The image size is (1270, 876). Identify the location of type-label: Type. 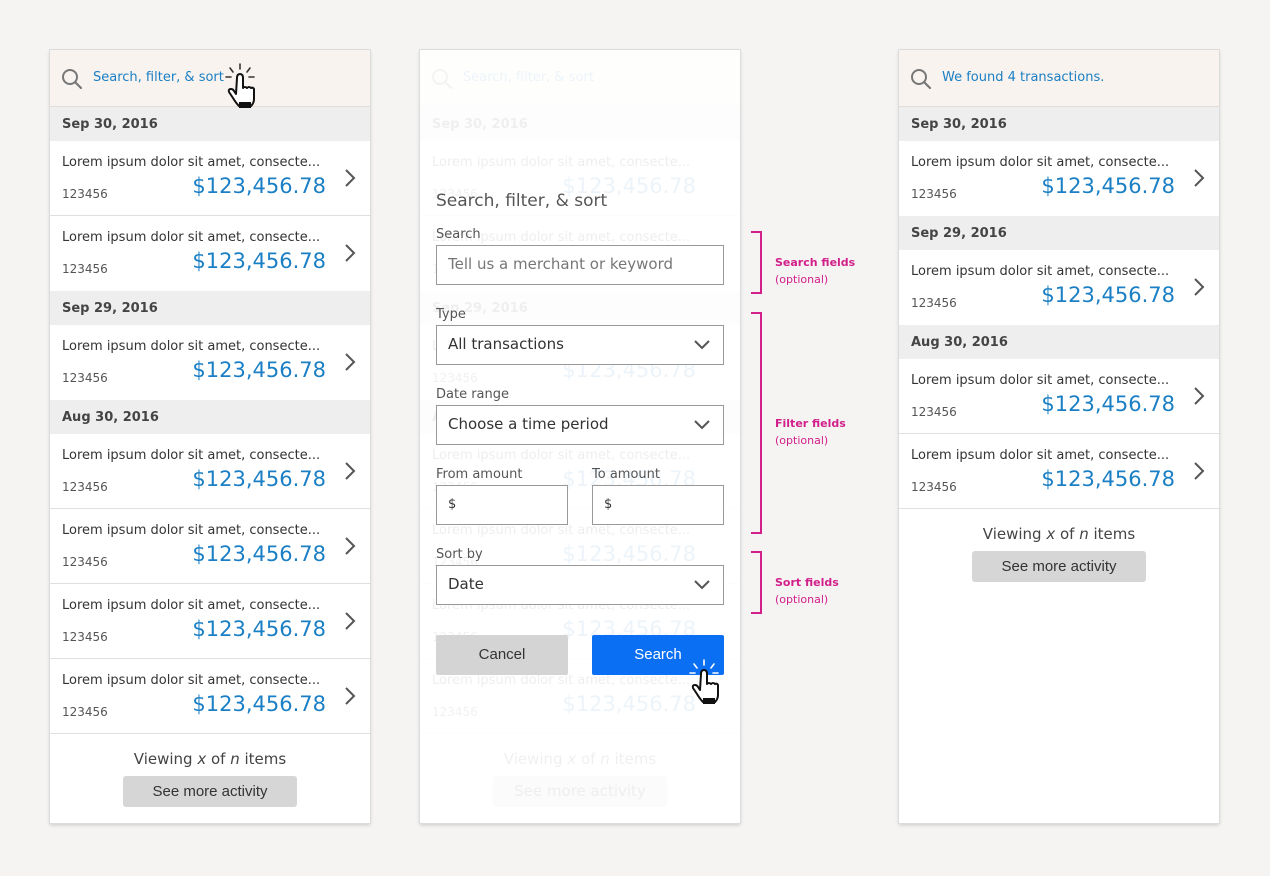
(451, 314).